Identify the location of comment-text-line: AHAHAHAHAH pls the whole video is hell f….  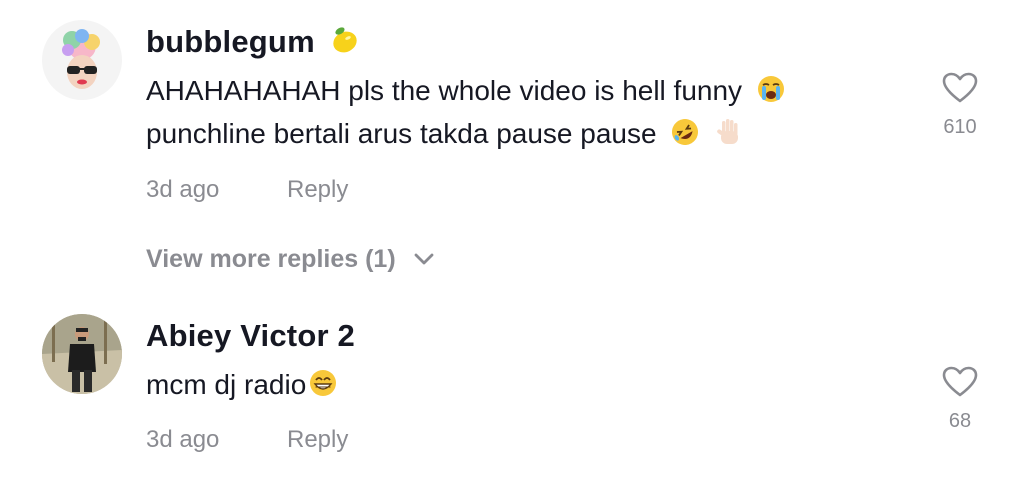
(466, 92).